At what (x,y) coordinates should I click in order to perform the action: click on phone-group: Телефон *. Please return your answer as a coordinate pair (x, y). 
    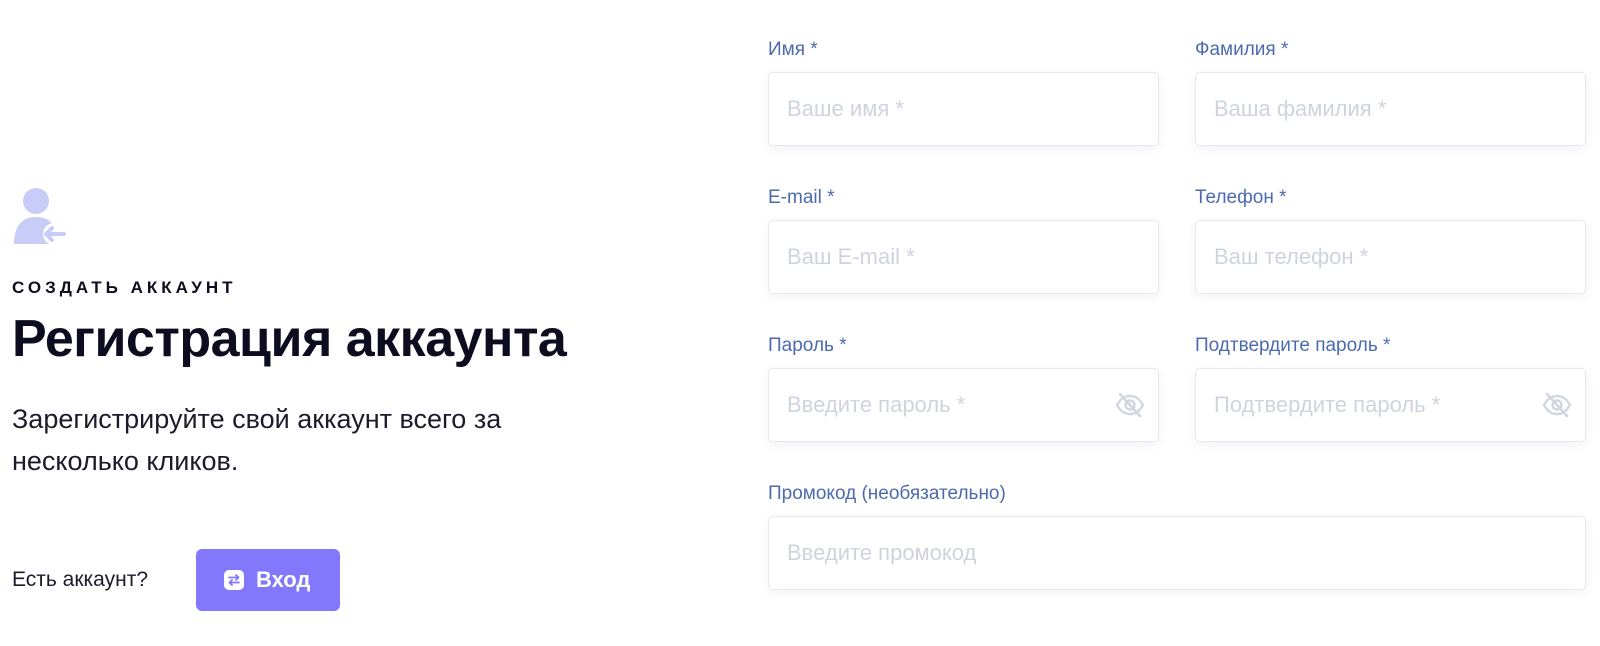
    Looking at the image, I should click on (1390, 240).